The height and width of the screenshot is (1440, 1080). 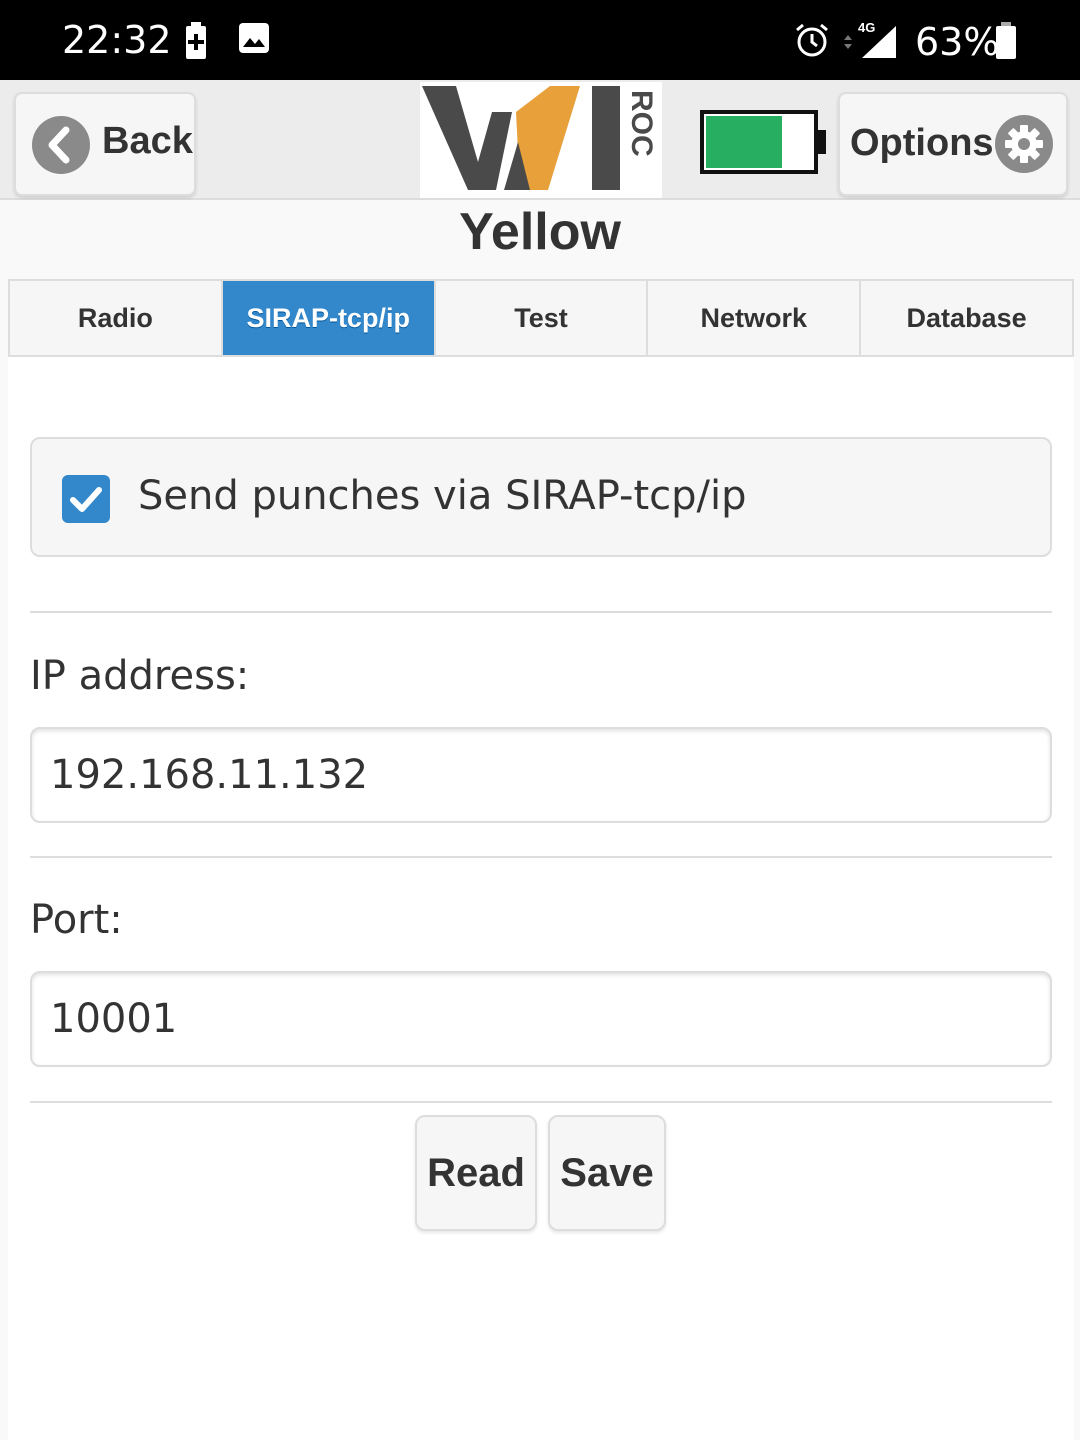 I want to click on app-header: Back ROC Options, so click(x=540, y=140).